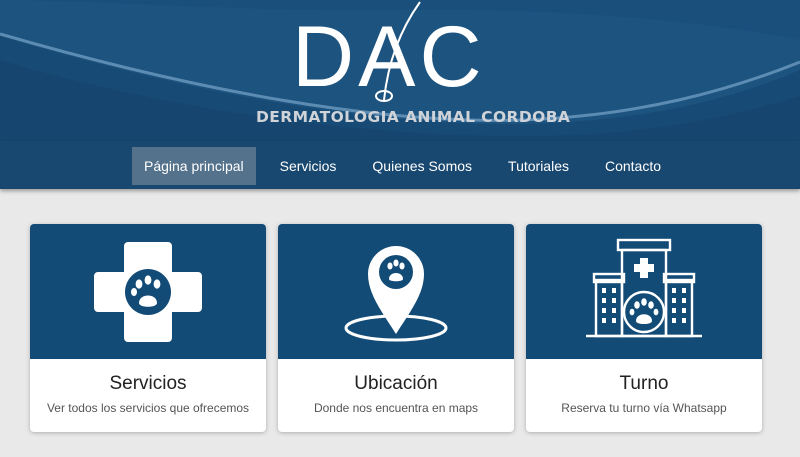  What do you see at coordinates (633, 166) in the screenshot?
I see `nav-item-contacto: Contacto` at bounding box center [633, 166].